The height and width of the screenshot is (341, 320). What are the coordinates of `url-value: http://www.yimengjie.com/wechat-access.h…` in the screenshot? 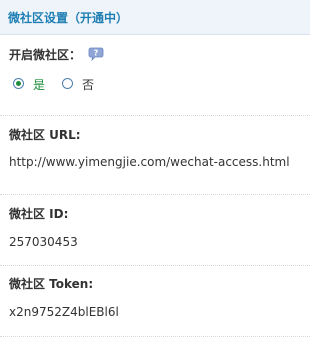 It's located at (149, 162).